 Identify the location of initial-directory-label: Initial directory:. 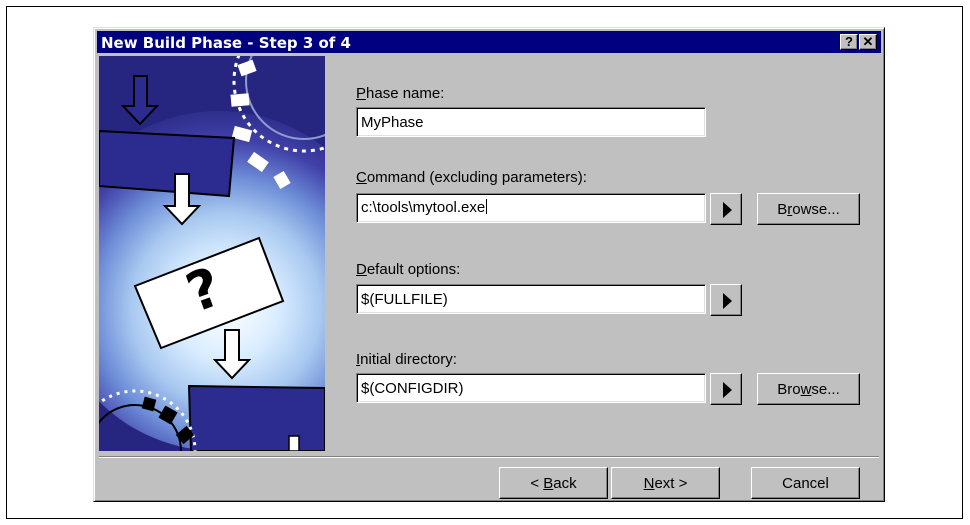
(406, 359).